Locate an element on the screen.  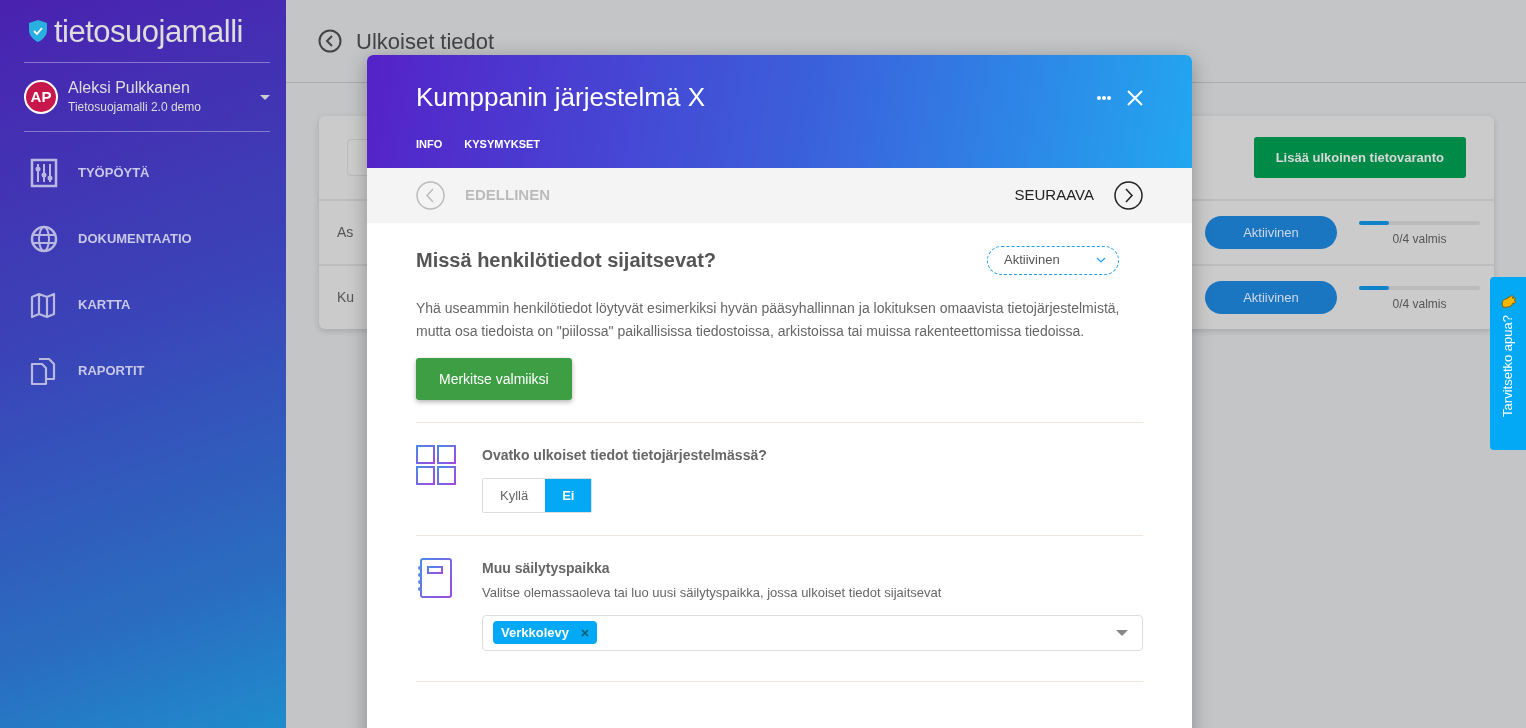
more-icon is located at coordinates (1104, 97).